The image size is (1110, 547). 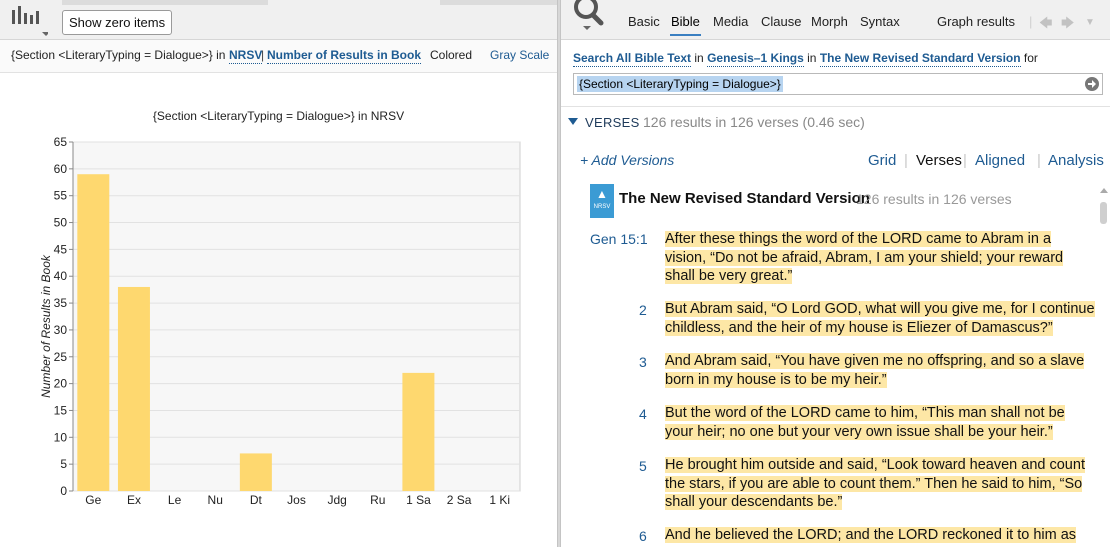 I want to click on verse-ref: 2, so click(x=643, y=310).